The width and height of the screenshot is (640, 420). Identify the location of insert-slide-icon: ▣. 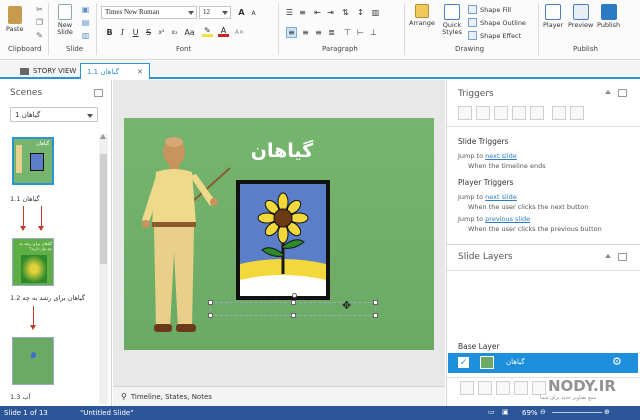
(85, 9).